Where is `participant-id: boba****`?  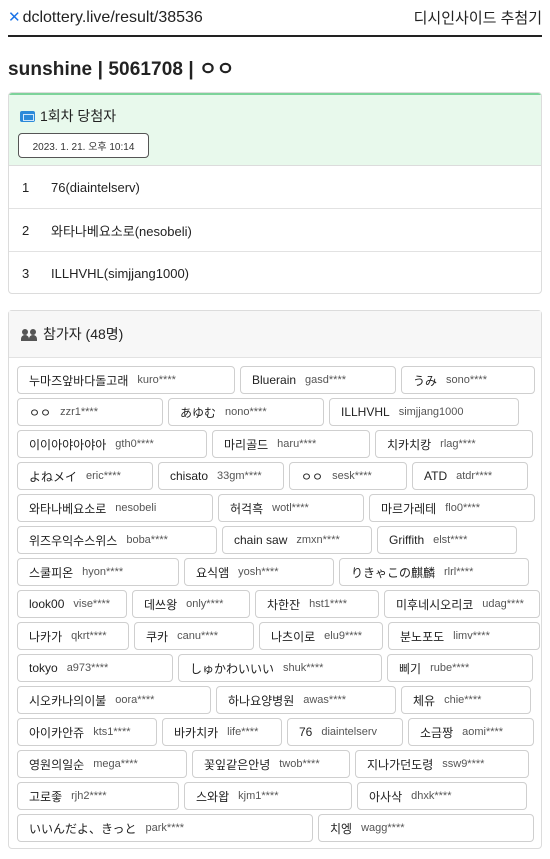
participant-id: boba**** is located at coordinates (147, 540).